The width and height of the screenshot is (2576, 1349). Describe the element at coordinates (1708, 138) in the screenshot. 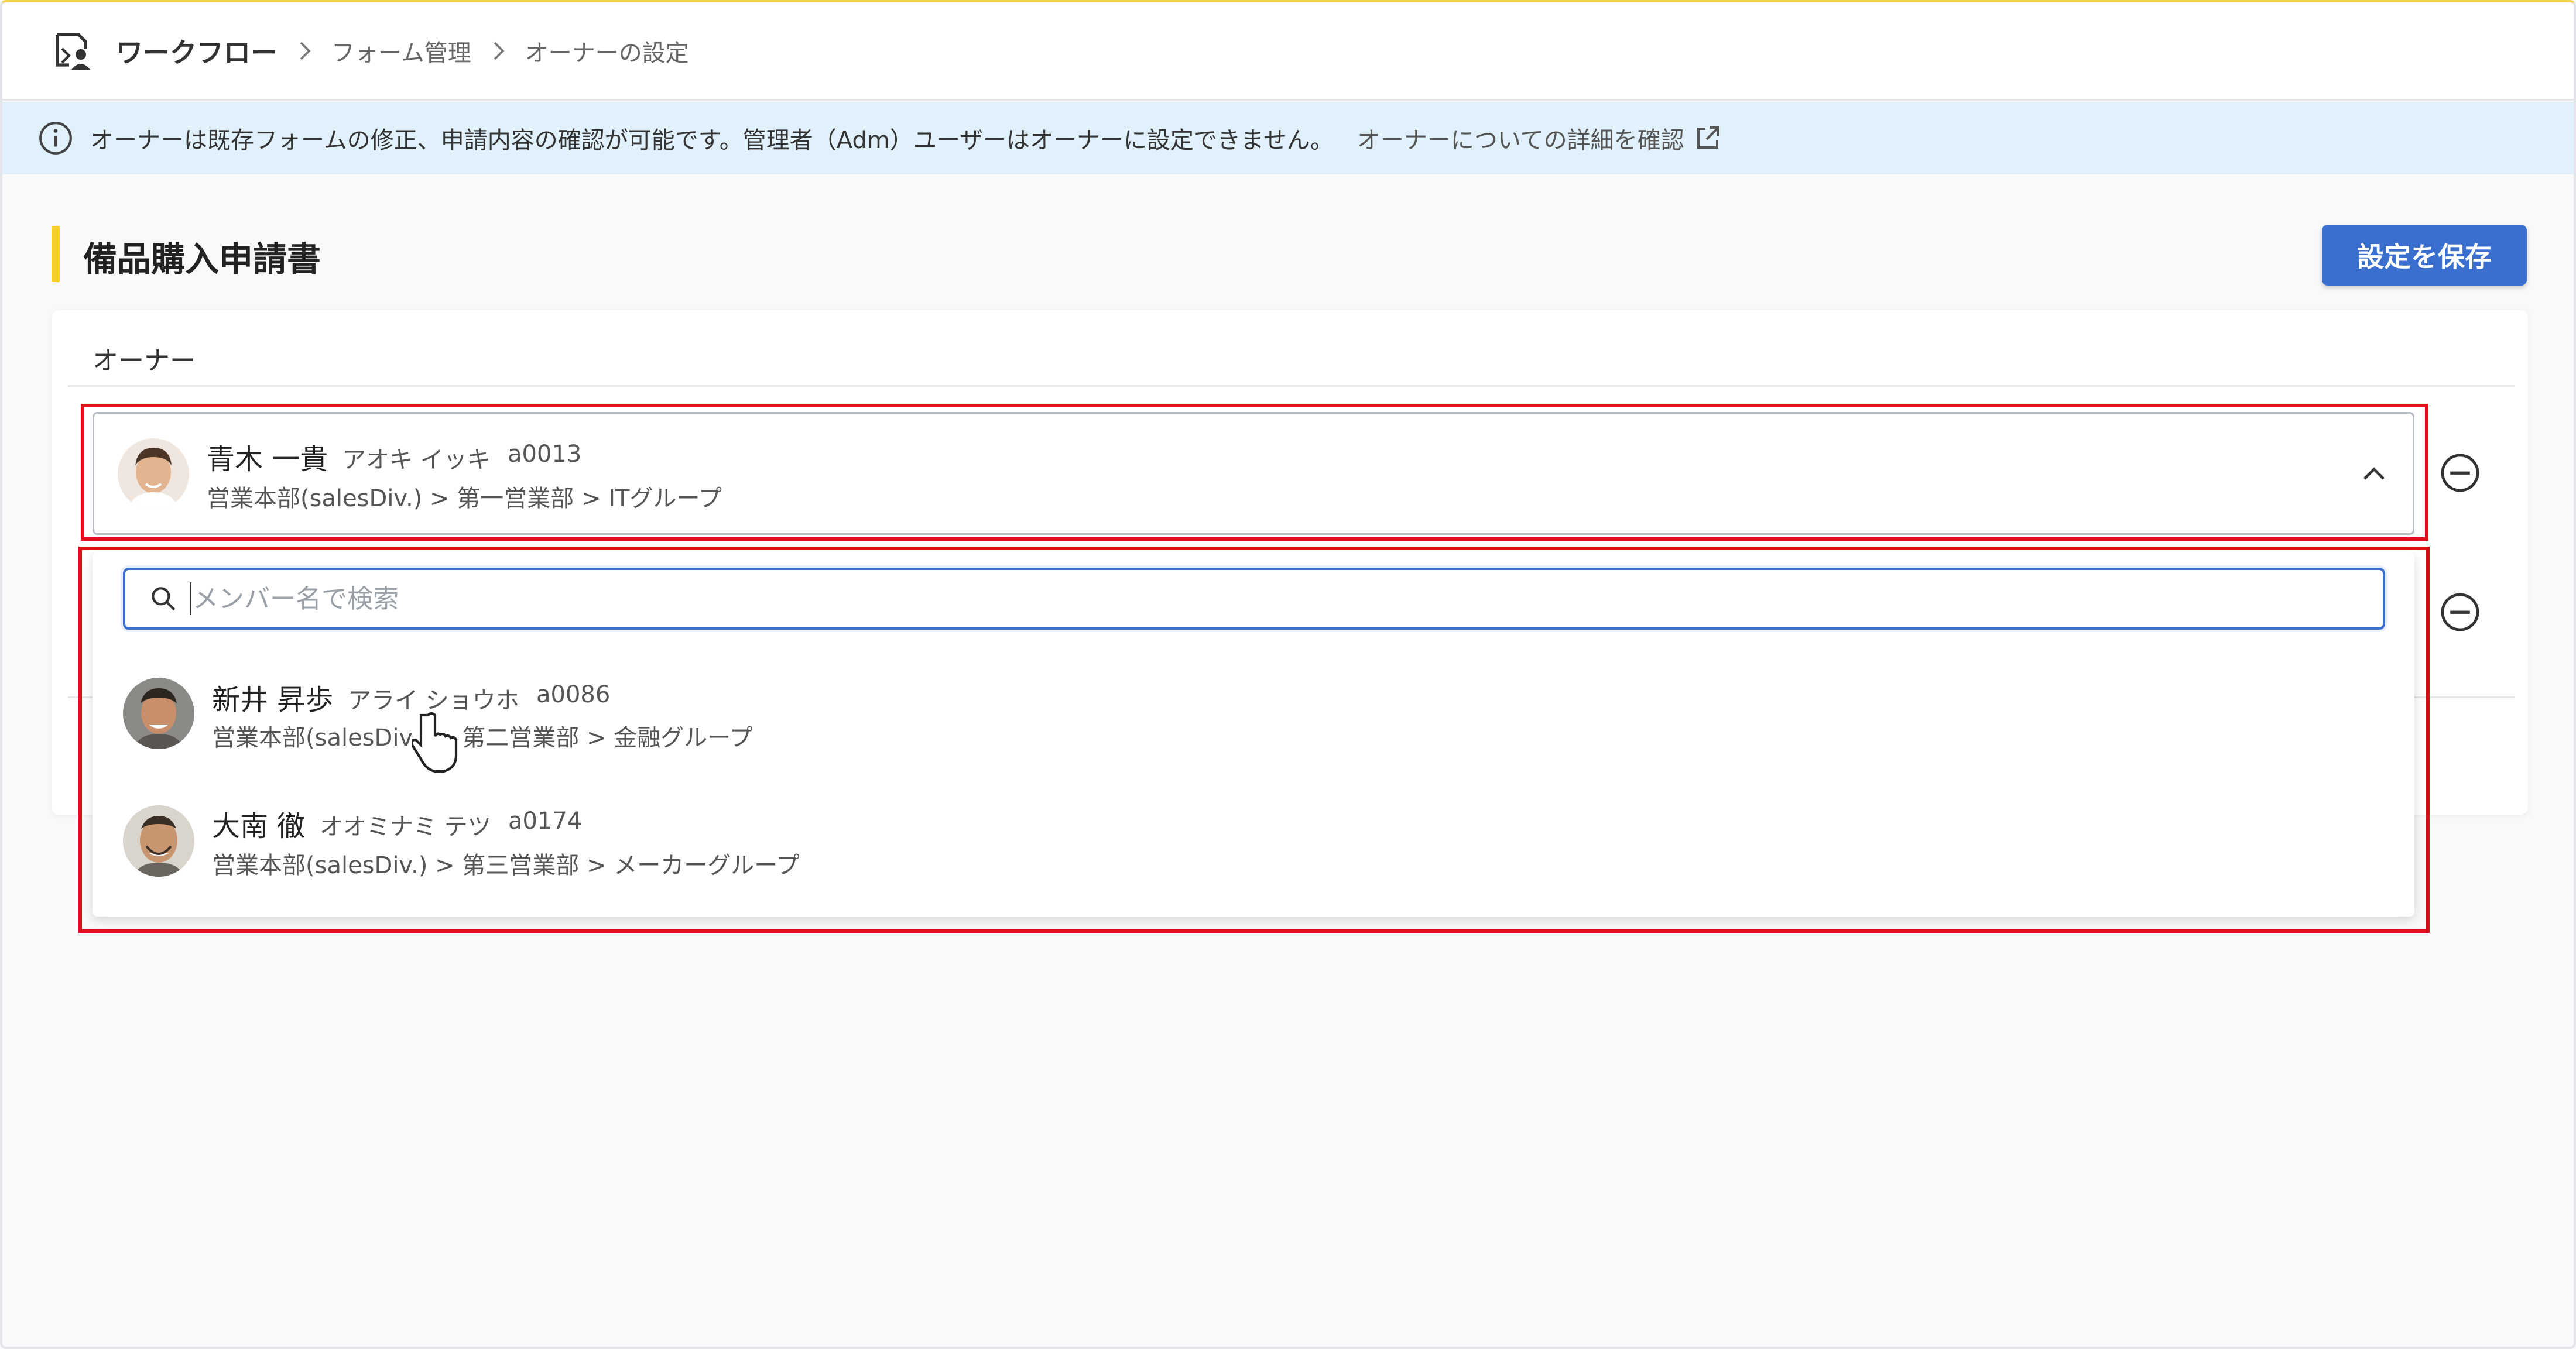

I see `external-link-icon` at that location.